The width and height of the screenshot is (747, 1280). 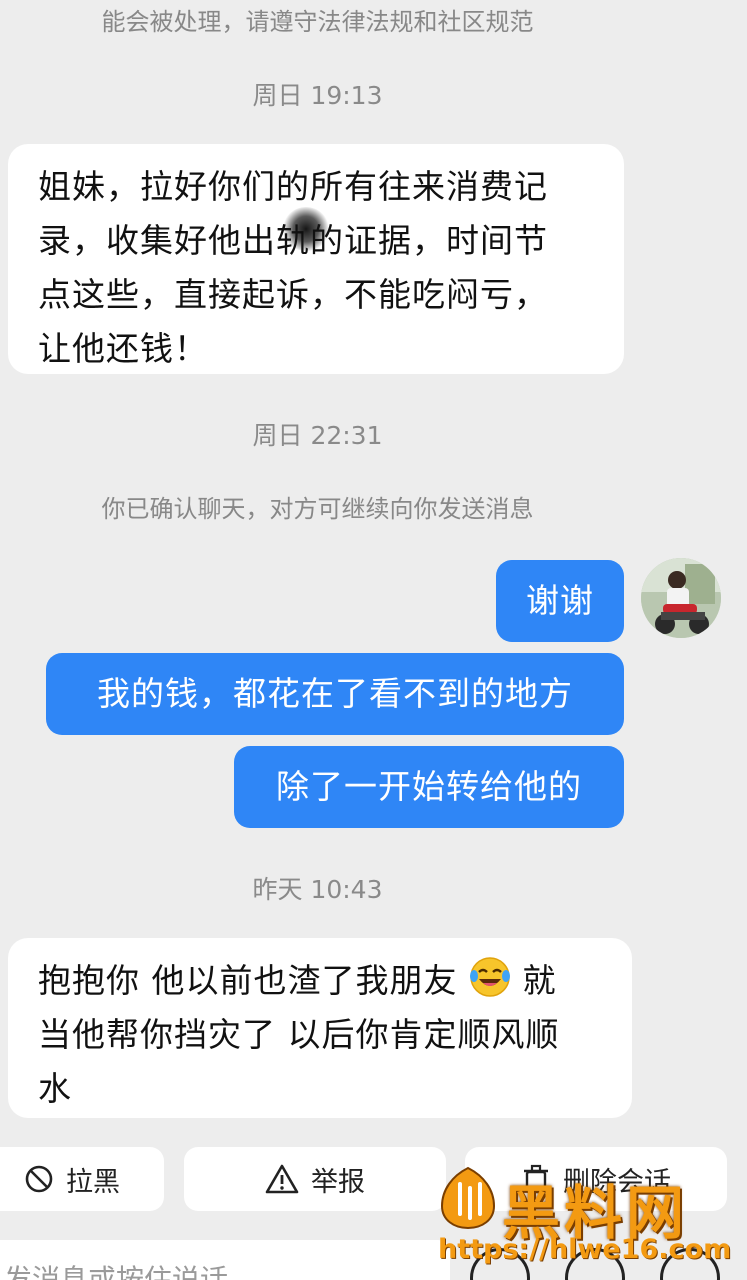 I want to click on avatar-photo-icon, so click(x=681, y=598).